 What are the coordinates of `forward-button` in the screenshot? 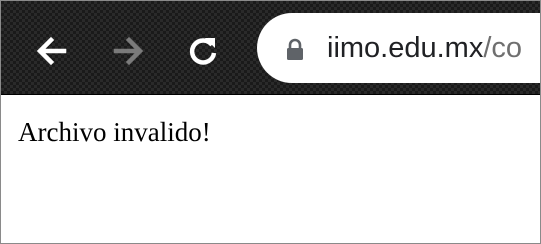 It's located at (129, 51).